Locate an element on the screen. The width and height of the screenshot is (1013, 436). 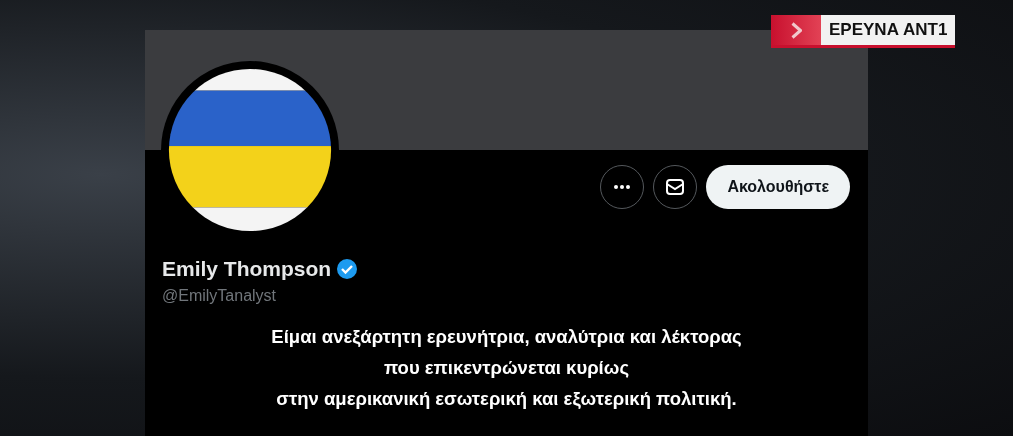
envelope-icon is located at coordinates (675, 187).